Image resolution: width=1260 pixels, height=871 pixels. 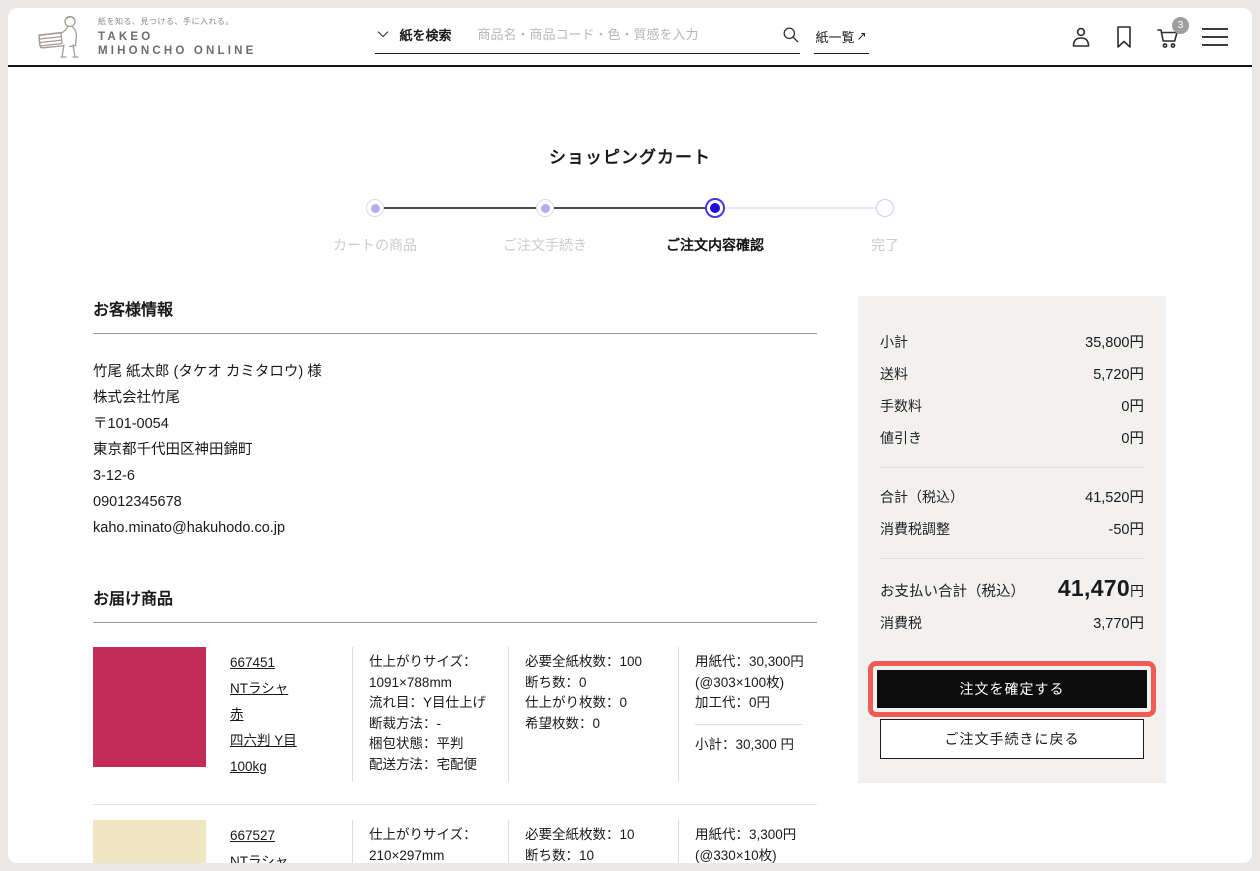 What do you see at coordinates (630, 226) in the screenshot?
I see `checkout-stepper: カートの商品 ご注文手続き ご注文内容確認 完了` at bounding box center [630, 226].